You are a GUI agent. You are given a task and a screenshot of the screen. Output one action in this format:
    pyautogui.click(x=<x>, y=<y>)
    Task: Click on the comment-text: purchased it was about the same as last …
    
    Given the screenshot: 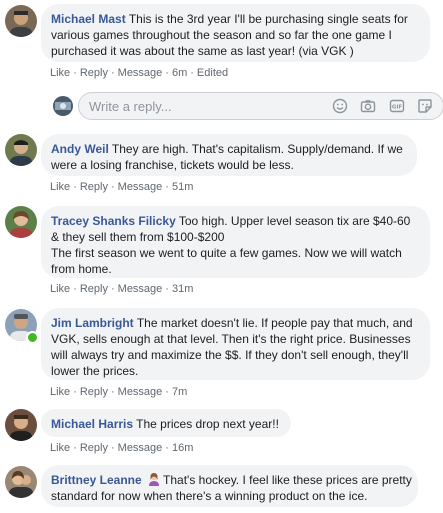 What is the action you would take?
    pyautogui.click(x=202, y=51)
    